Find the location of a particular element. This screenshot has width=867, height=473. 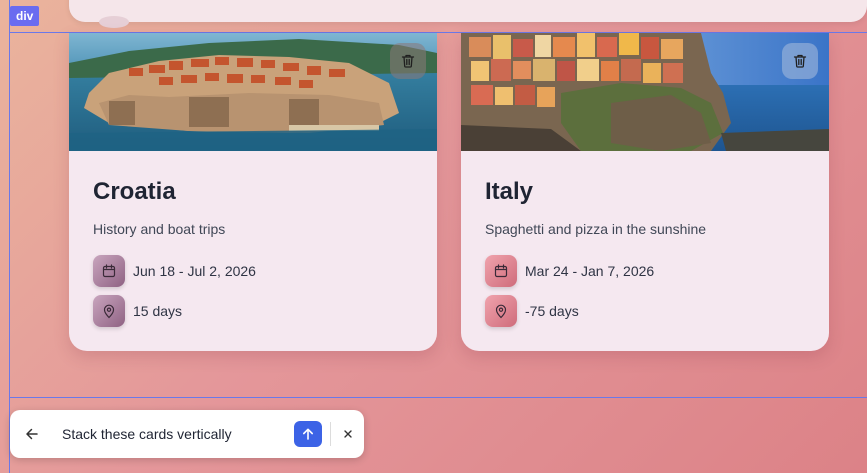

divider is located at coordinates (330, 434).